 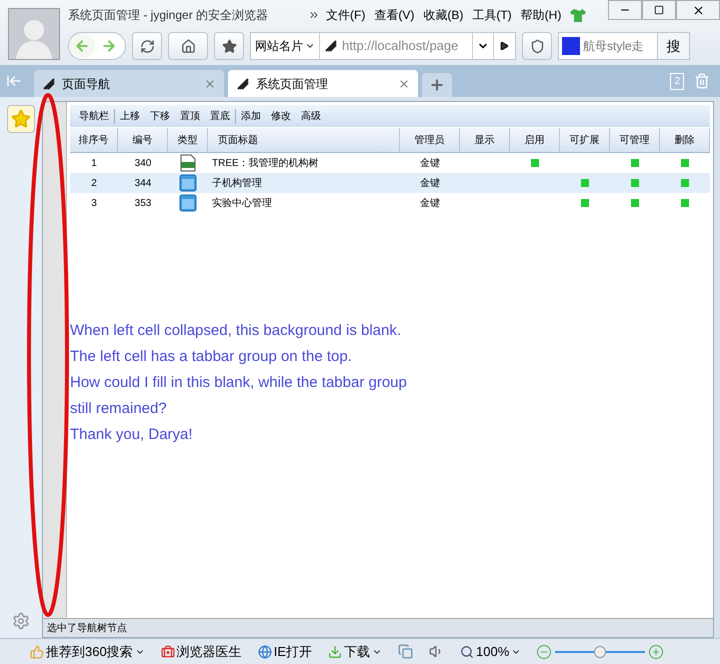 What do you see at coordinates (535, 140) in the screenshot?
I see `column-header: 启用` at bounding box center [535, 140].